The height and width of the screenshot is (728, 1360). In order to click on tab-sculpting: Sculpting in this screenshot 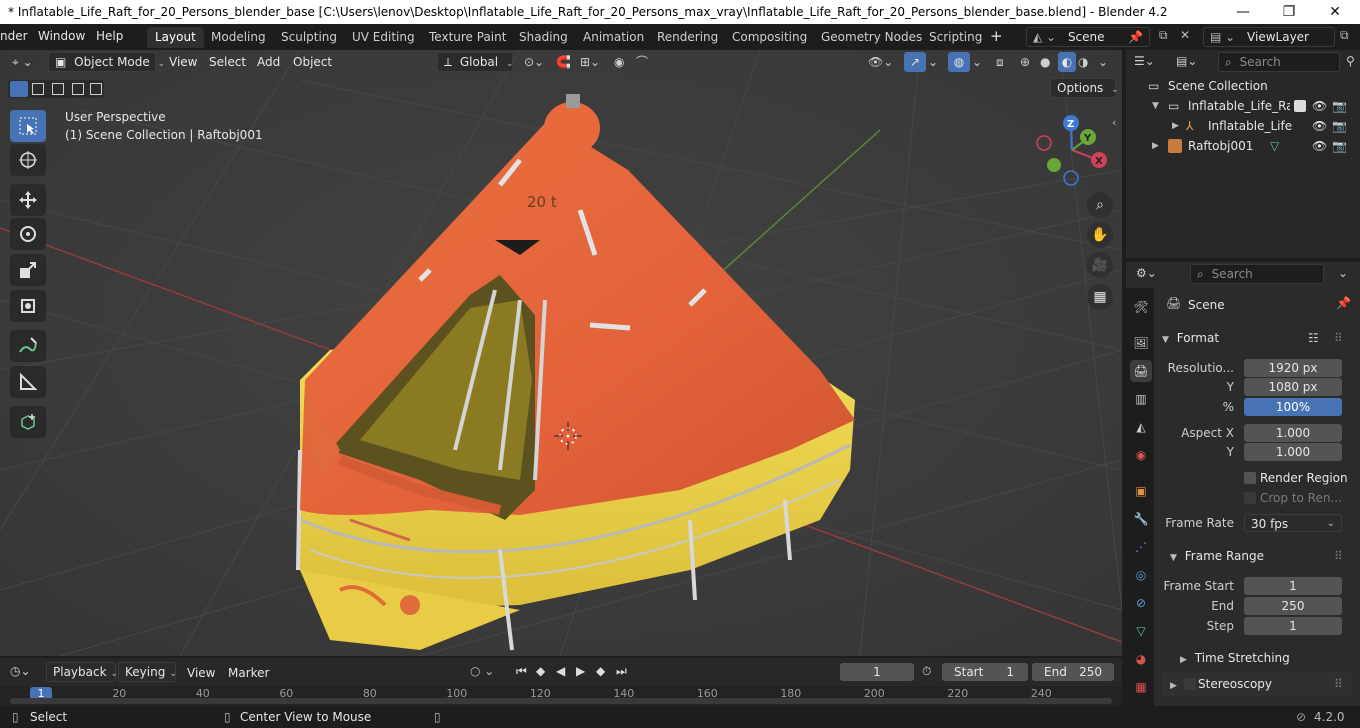, I will do `click(309, 37)`.